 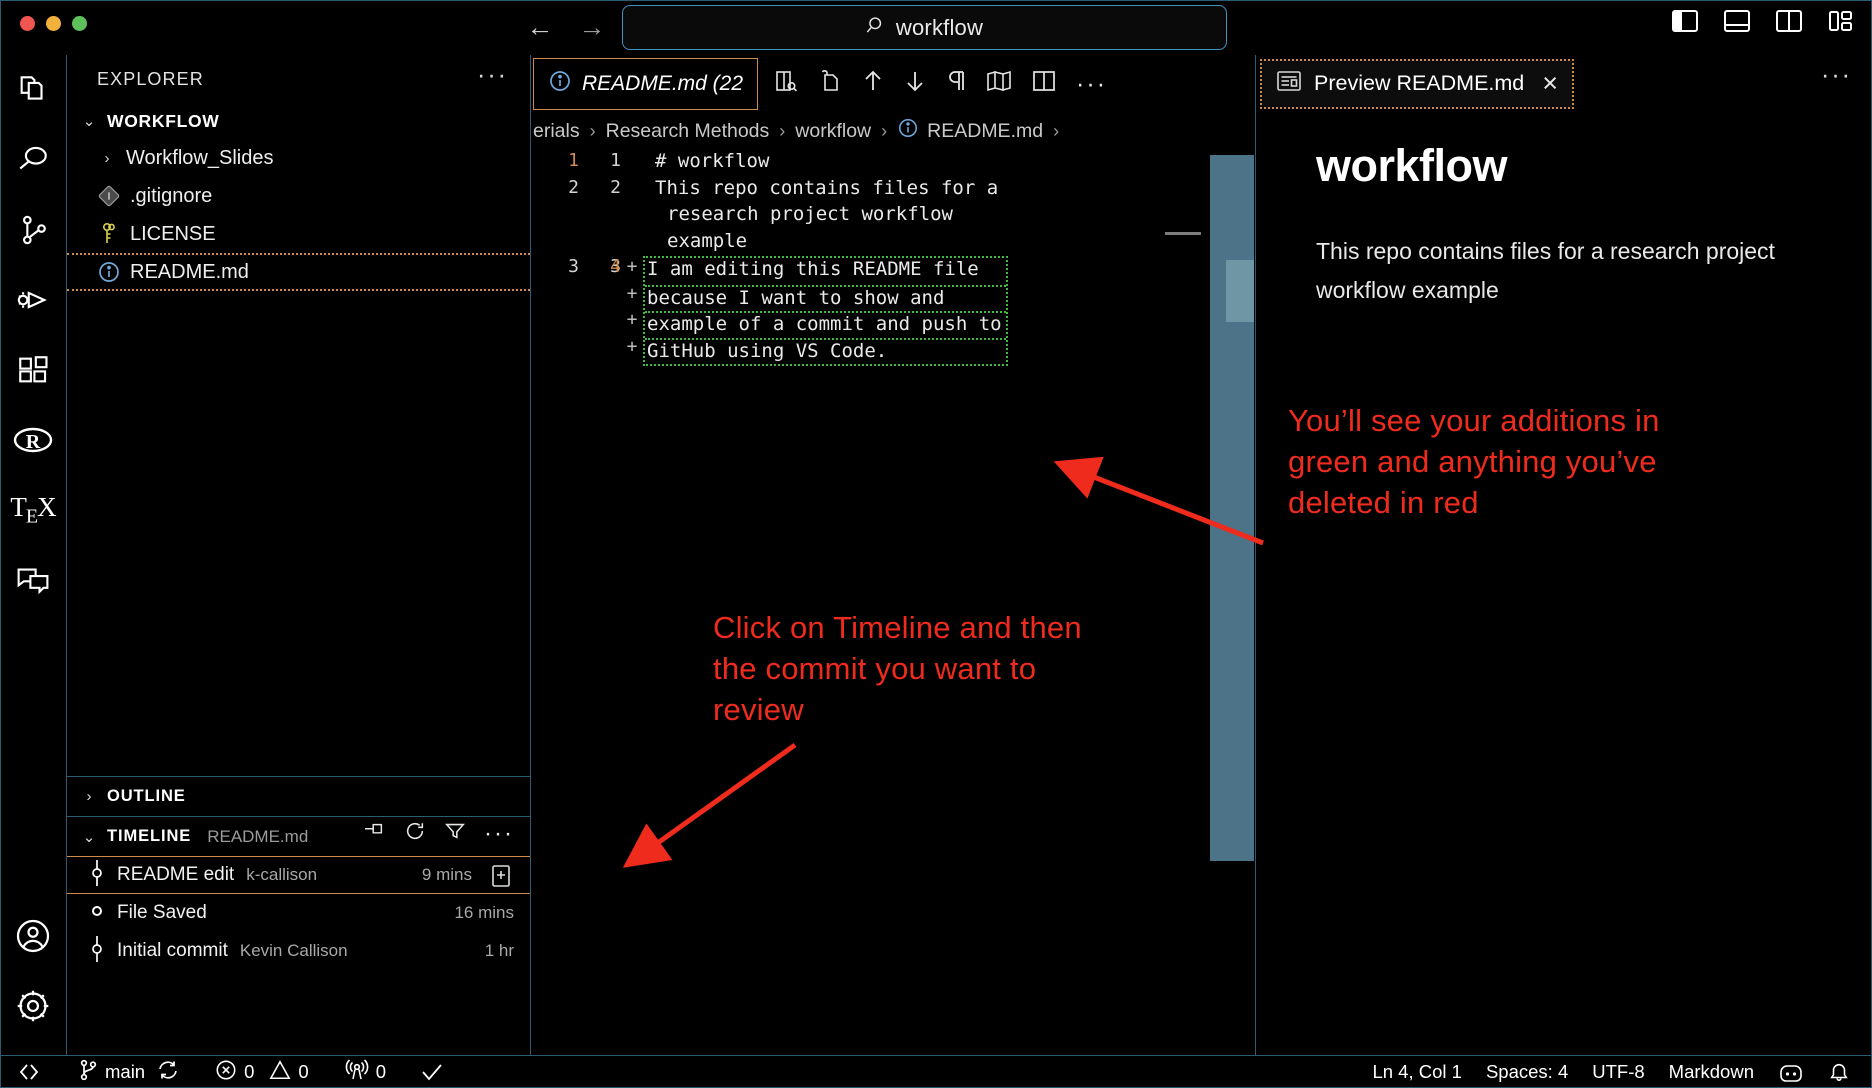 What do you see at coordinates (540, 27) in the screenshot?
I see `back-arrow-icon: ←` at bounding box center [540, 27].